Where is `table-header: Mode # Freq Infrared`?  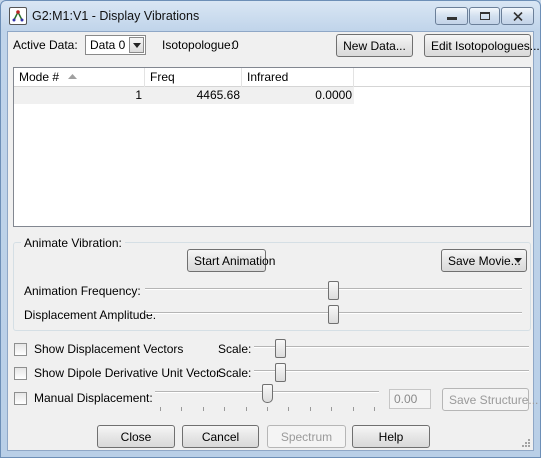 table-header: Mode # Freq Infrared is located at coordinates (272, 77).